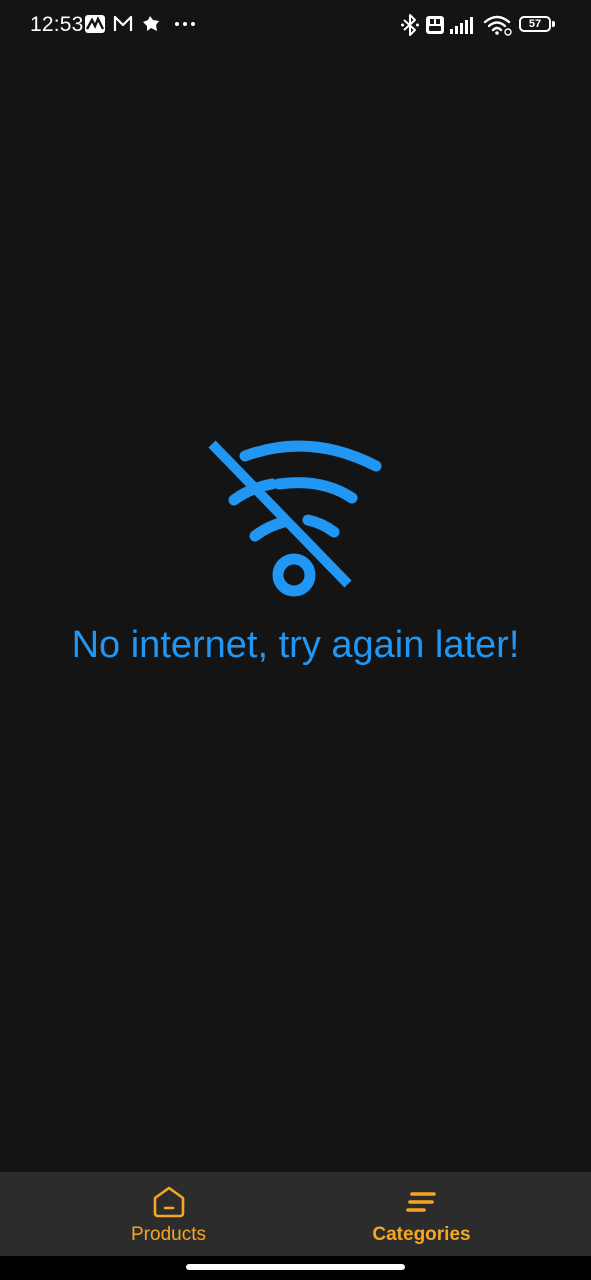  I want to click on bottom-navigation: Products Categories, so click(295, 1214).